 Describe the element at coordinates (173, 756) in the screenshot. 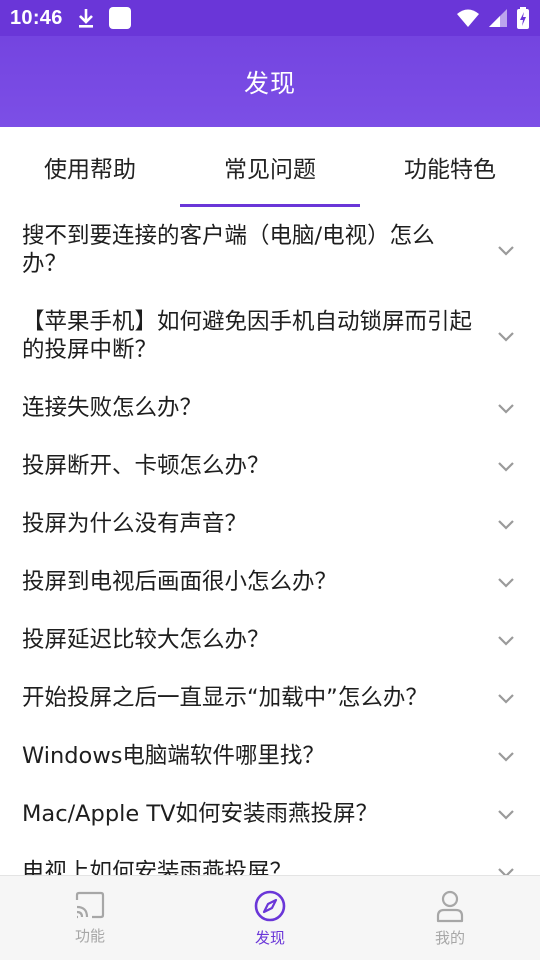

I see `faq-question: Windows电脑端软件哪里找？` at that location.